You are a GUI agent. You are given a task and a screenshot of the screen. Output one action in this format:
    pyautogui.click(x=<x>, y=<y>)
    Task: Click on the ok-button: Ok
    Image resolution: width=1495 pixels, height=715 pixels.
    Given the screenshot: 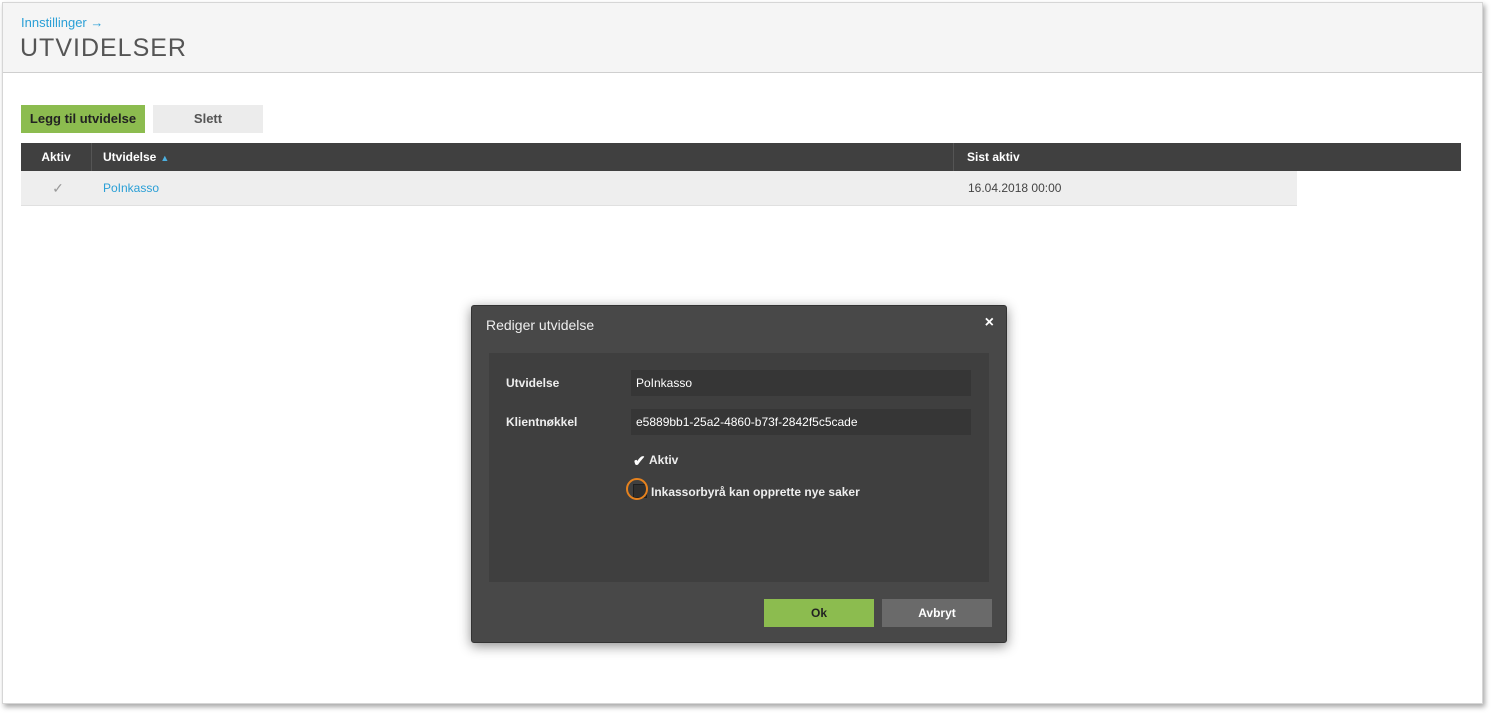 What is the action you would take?
    pyautogui.click(x=819, y=613)
    